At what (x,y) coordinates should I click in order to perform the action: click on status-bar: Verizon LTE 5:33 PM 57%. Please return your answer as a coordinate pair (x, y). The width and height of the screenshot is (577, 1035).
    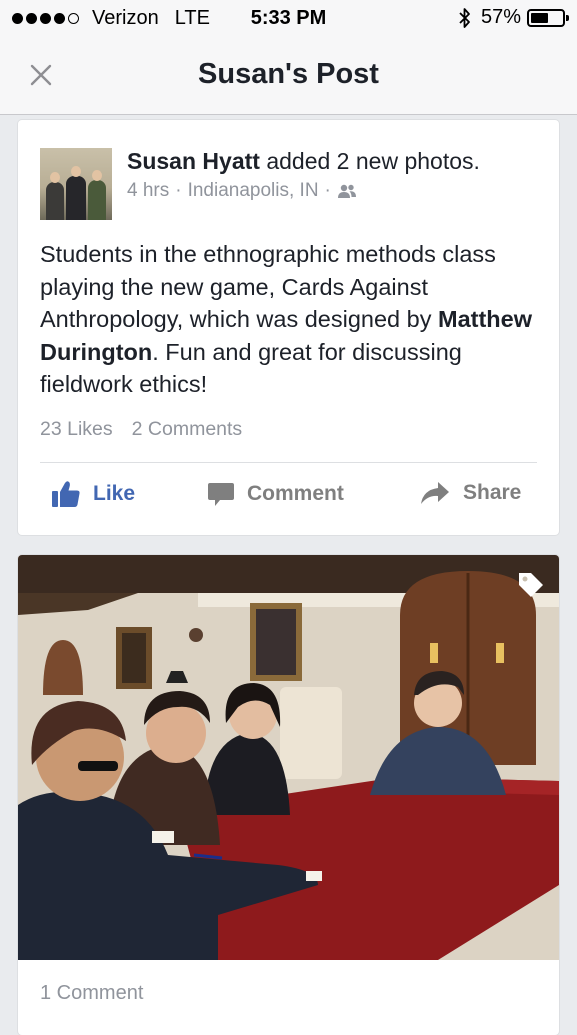
    Looking at the image, I should click on (288, 19).